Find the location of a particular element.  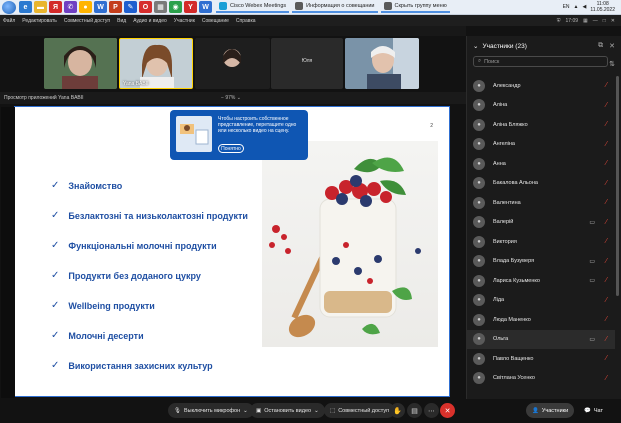

menu-meeting: Совещание is located at coordinates (215, 21).